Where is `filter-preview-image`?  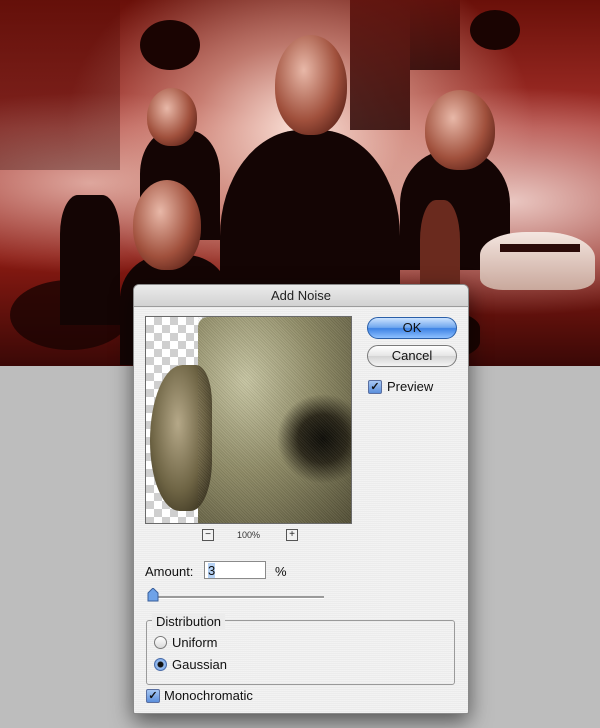
filter-preview-image is located at coordinates (248, 420).